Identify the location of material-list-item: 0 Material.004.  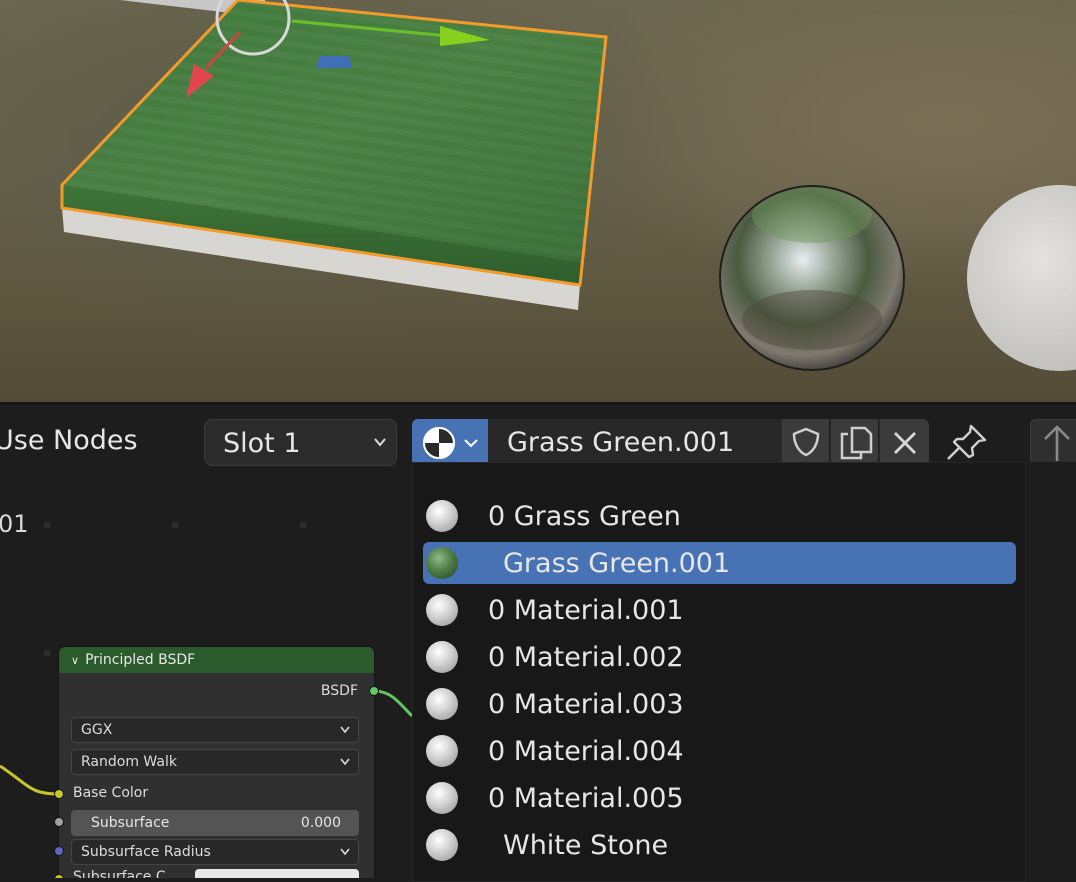
(719, 751).